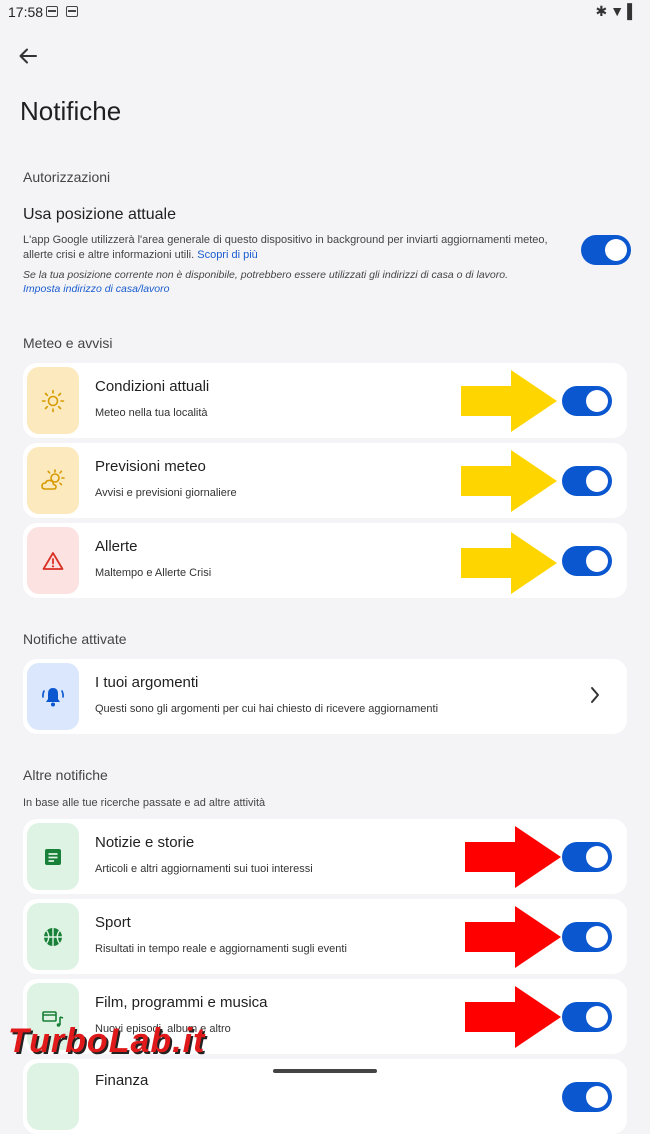 This screenshot has height=1134, width=650. What do you see at coordinates (587, 401) in the screenshot?
I see `weather-current-toggle` at bounding box center [587, 401].